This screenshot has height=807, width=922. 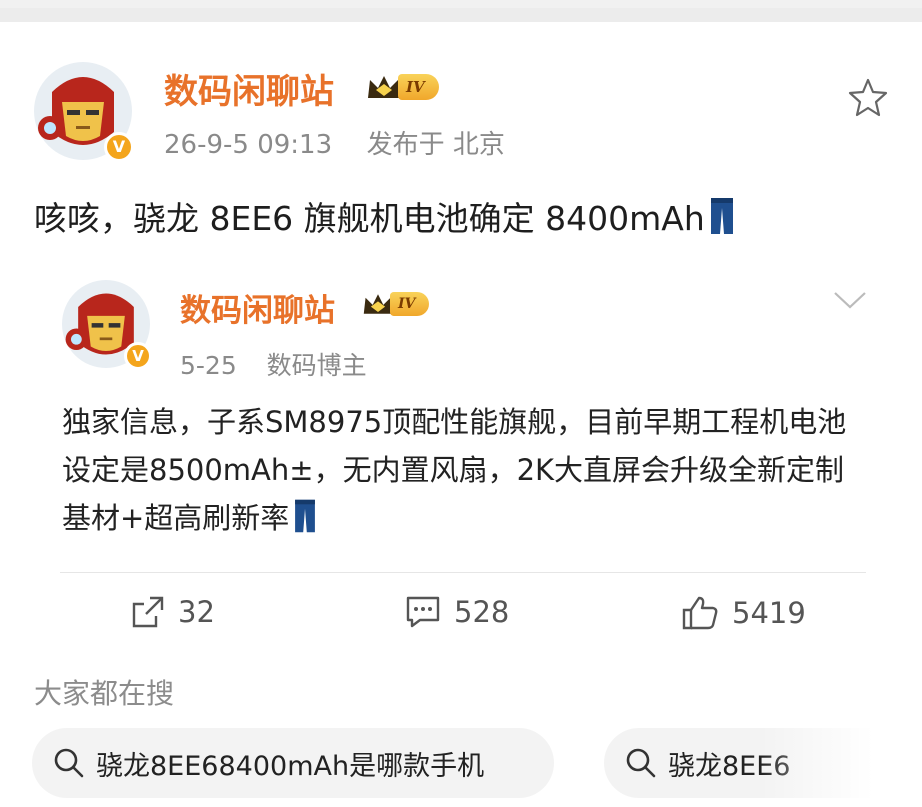 I want to click on repost-date: 5-25, so click(x=208, y=365).